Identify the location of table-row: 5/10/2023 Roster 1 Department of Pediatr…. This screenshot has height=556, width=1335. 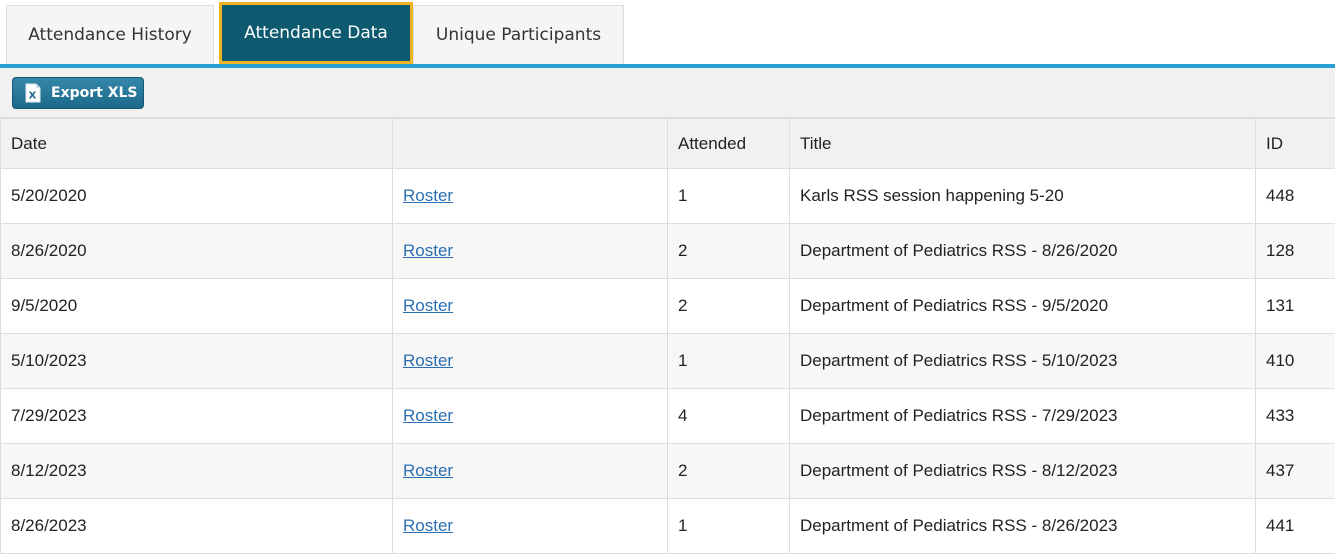
(667, 361).